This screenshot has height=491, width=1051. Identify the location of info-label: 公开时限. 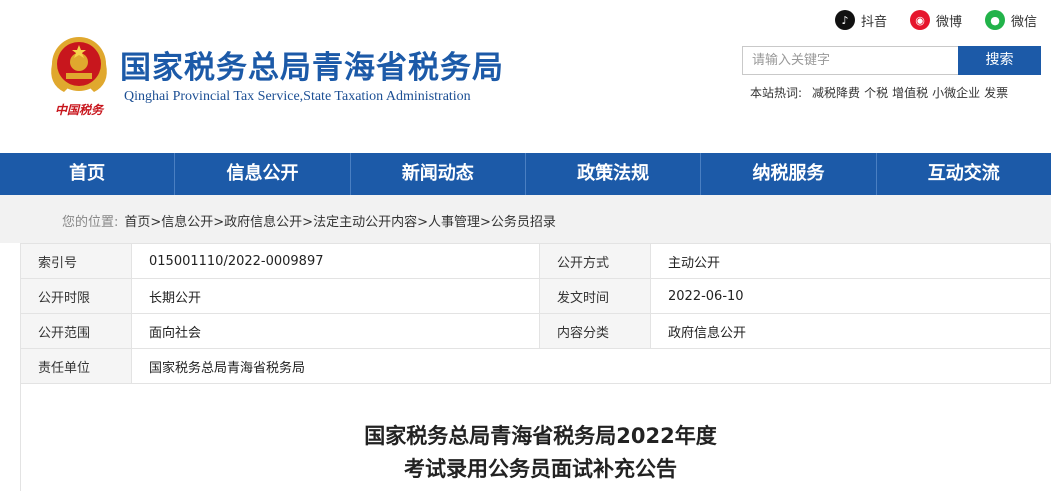
(76, 296).